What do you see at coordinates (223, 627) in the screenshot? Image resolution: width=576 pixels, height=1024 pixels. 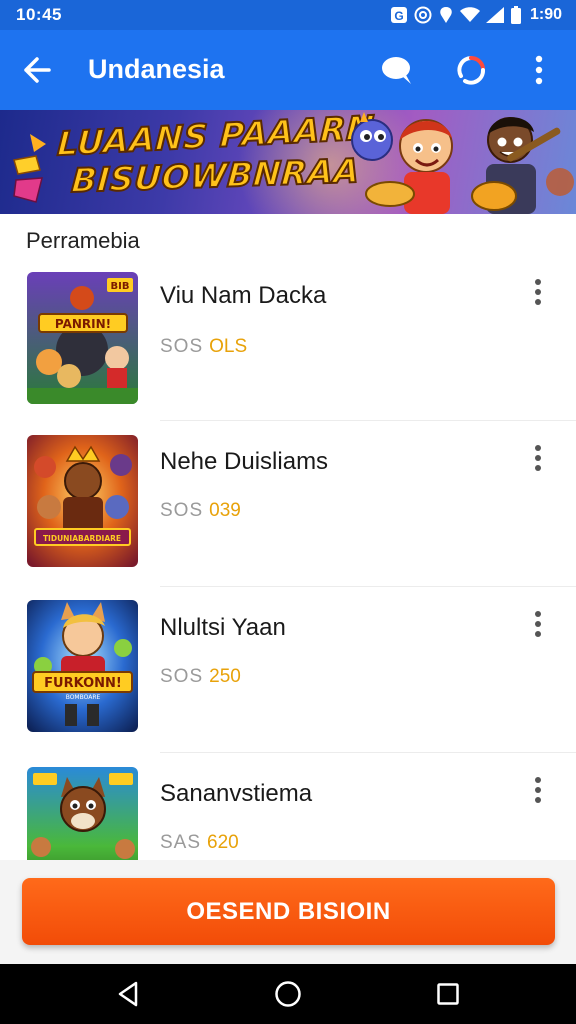 I see `game-title: Nlultsi Yaan` at bounding box center [223, 627].